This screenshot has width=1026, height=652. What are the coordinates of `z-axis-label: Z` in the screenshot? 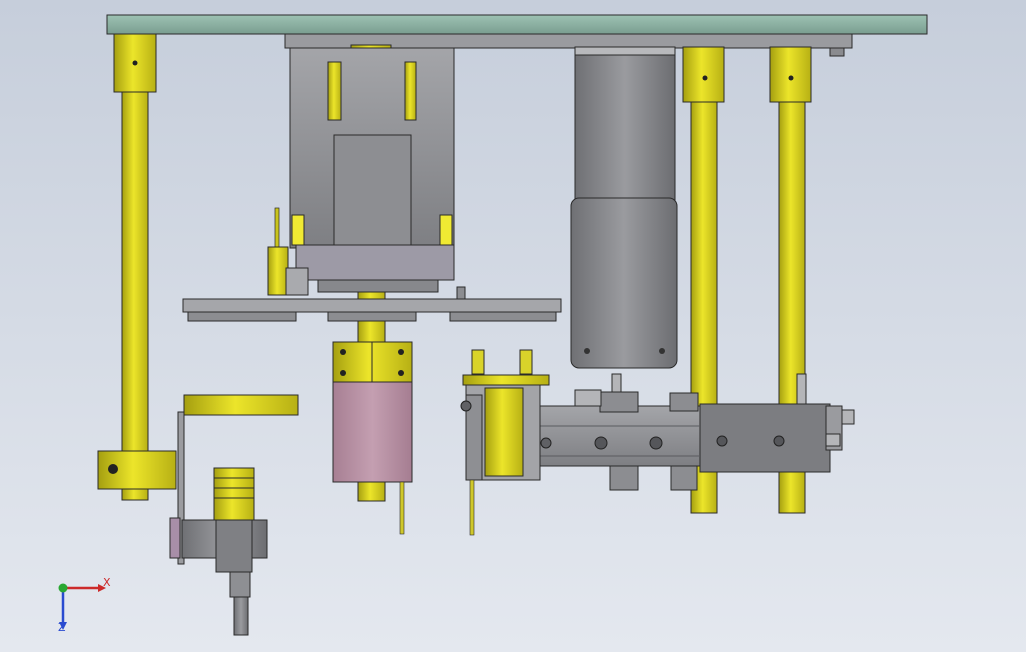 It's located at (62, 627).